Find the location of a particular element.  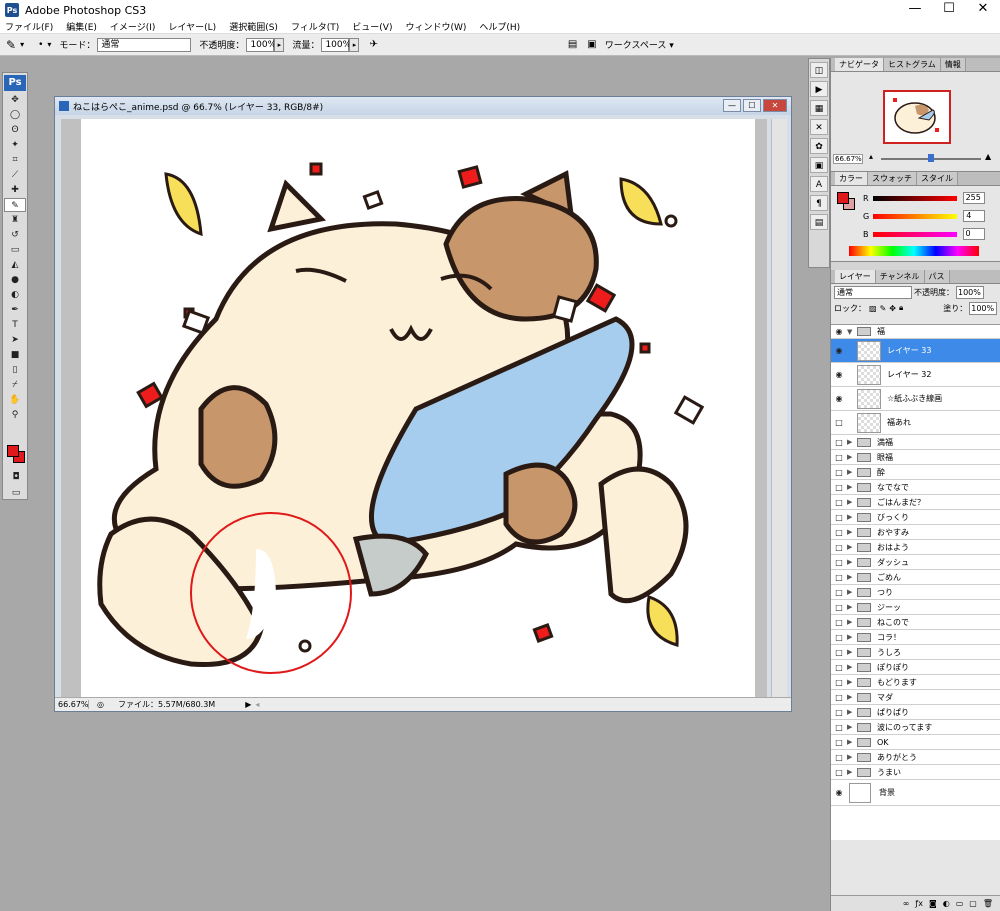

menu-image: イメージ(I) is located at coordinates (133, 26).